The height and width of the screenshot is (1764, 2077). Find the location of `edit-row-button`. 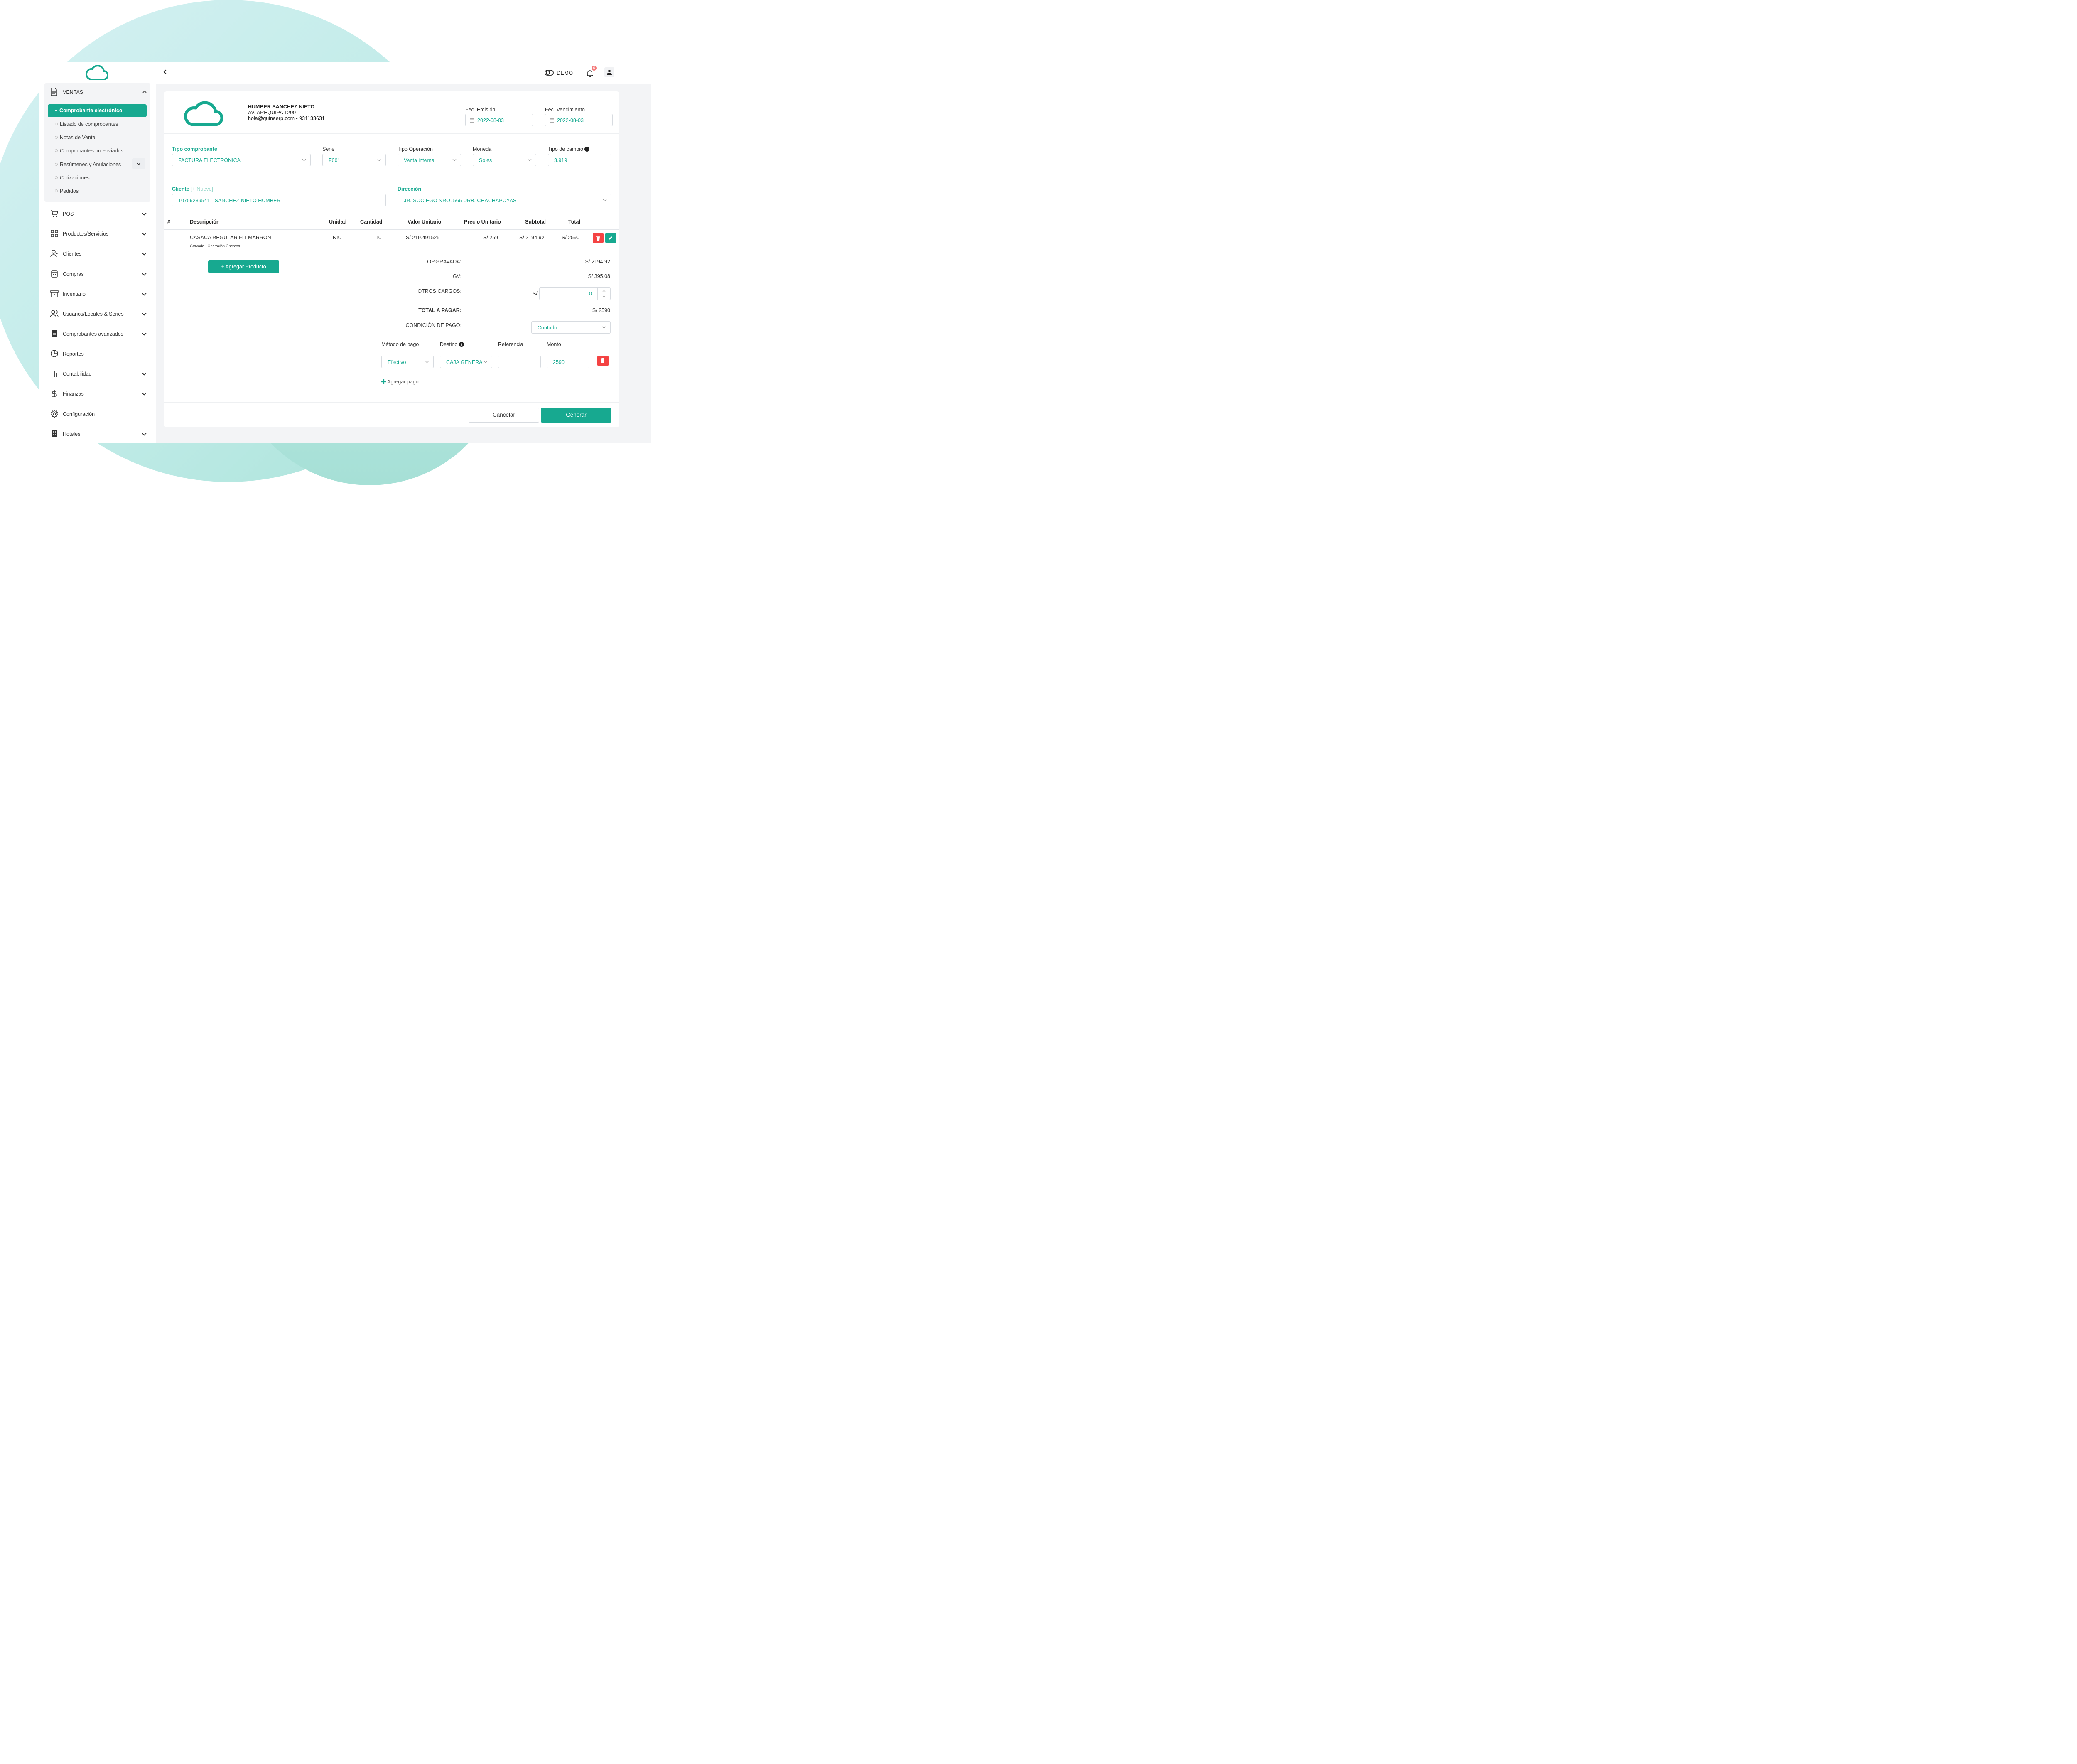

edit-row-button is located at coordinates (611, 238).